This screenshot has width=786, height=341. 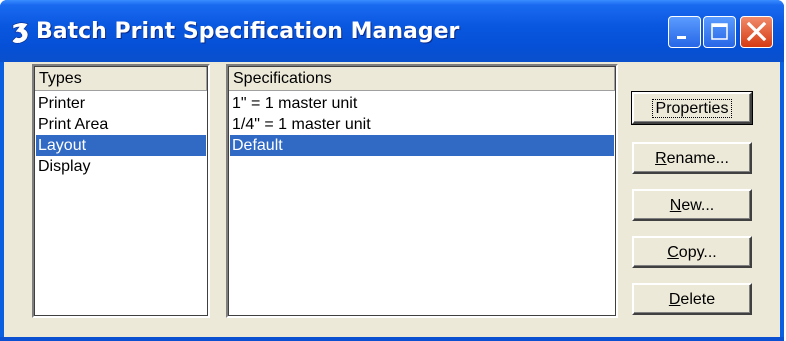 What do you see at coordinates (248, 31) in the screenshot?
I see `window-title: Batch Print Specification Manager` at bounding box center [248, 31].